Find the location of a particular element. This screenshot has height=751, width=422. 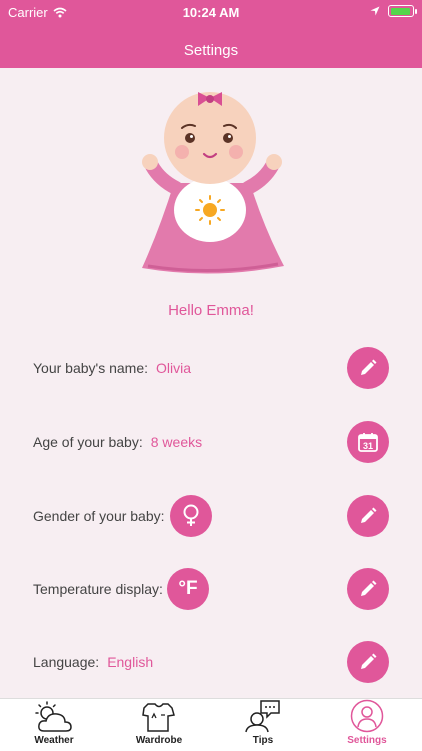

edit-temperature-button is located at coordinates (368, 589).